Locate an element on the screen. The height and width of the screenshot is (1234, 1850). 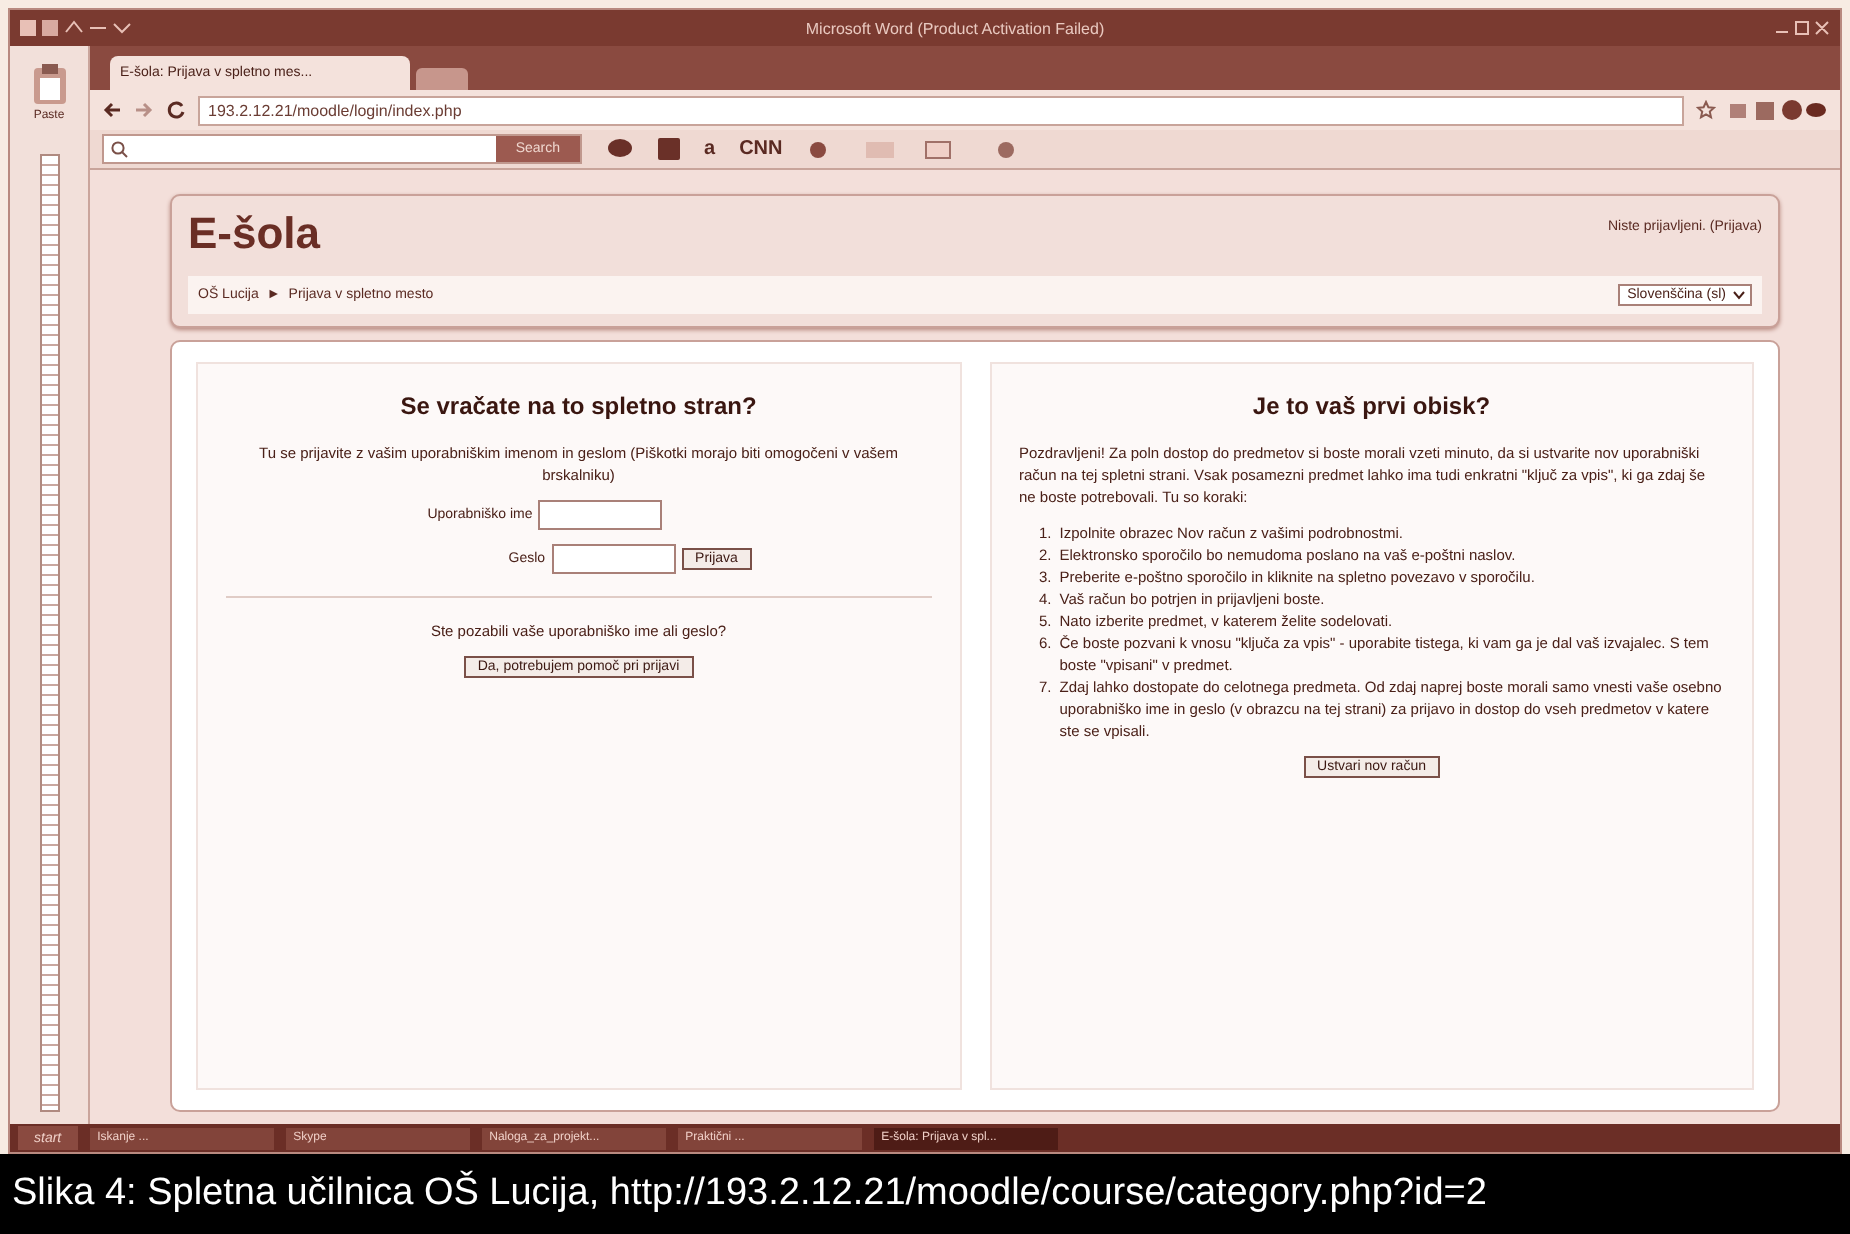
section-heading: Se vračate na to spletno stran? is located at coordinates (578, 406).